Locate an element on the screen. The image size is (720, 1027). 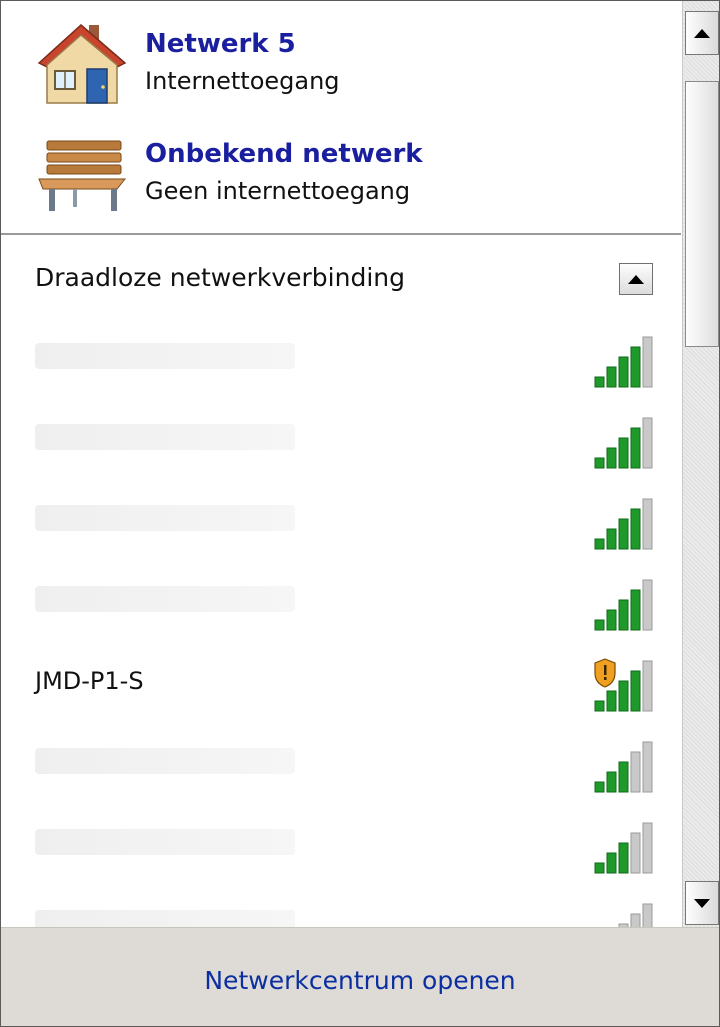
vertical-scrollbar is located at coordinates (700, 464).